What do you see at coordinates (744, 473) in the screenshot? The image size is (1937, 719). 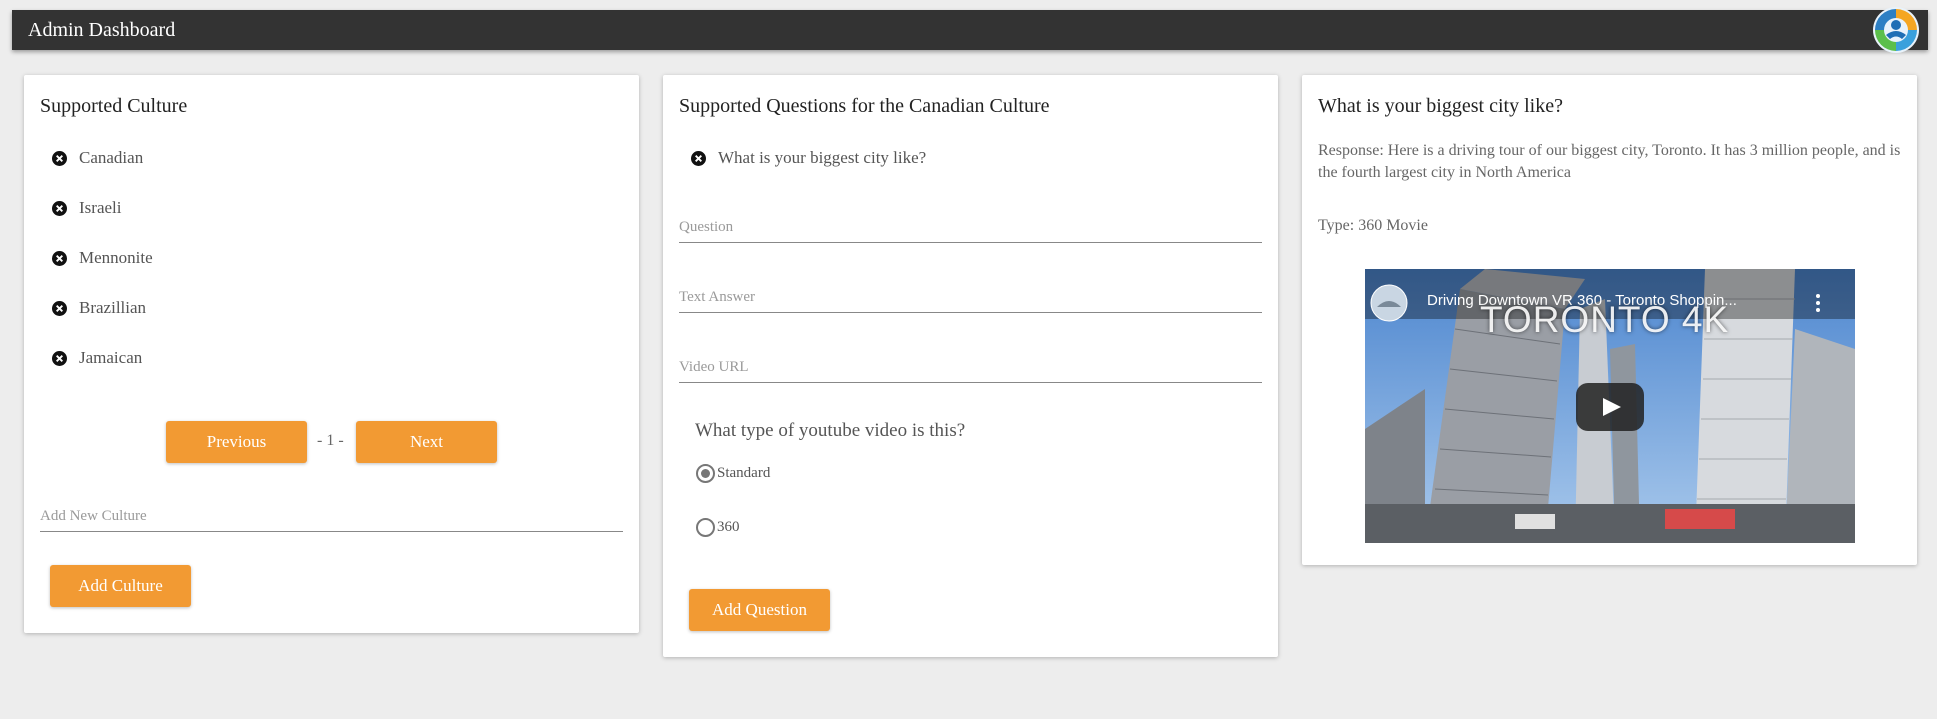 I see `radio-standard-label: Standard` at bounding box center [744, 473].